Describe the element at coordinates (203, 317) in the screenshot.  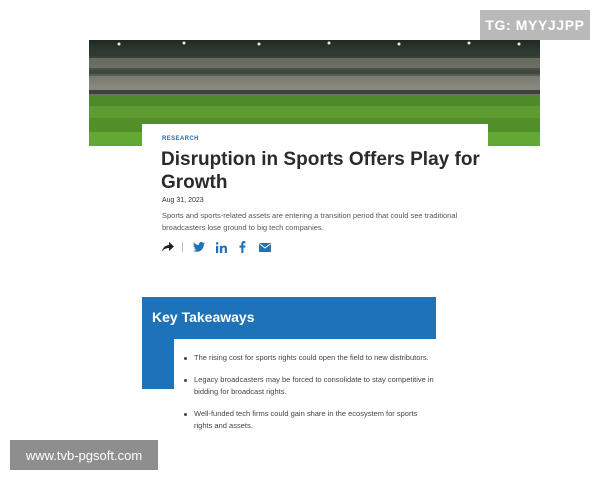
I see `key-takeaways-title: Key Takeaways` at that location.